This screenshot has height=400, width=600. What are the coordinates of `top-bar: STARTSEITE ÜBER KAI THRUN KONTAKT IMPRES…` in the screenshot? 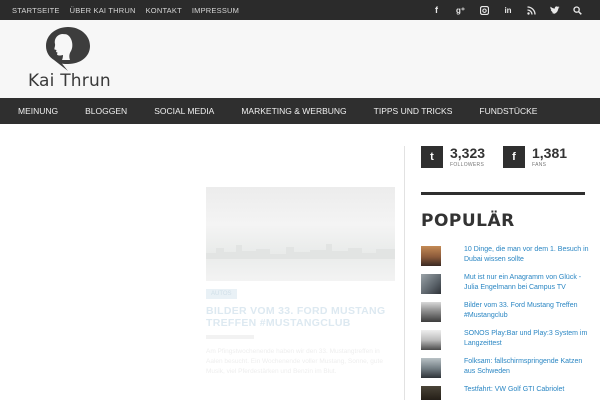 It's located at (300, 10).